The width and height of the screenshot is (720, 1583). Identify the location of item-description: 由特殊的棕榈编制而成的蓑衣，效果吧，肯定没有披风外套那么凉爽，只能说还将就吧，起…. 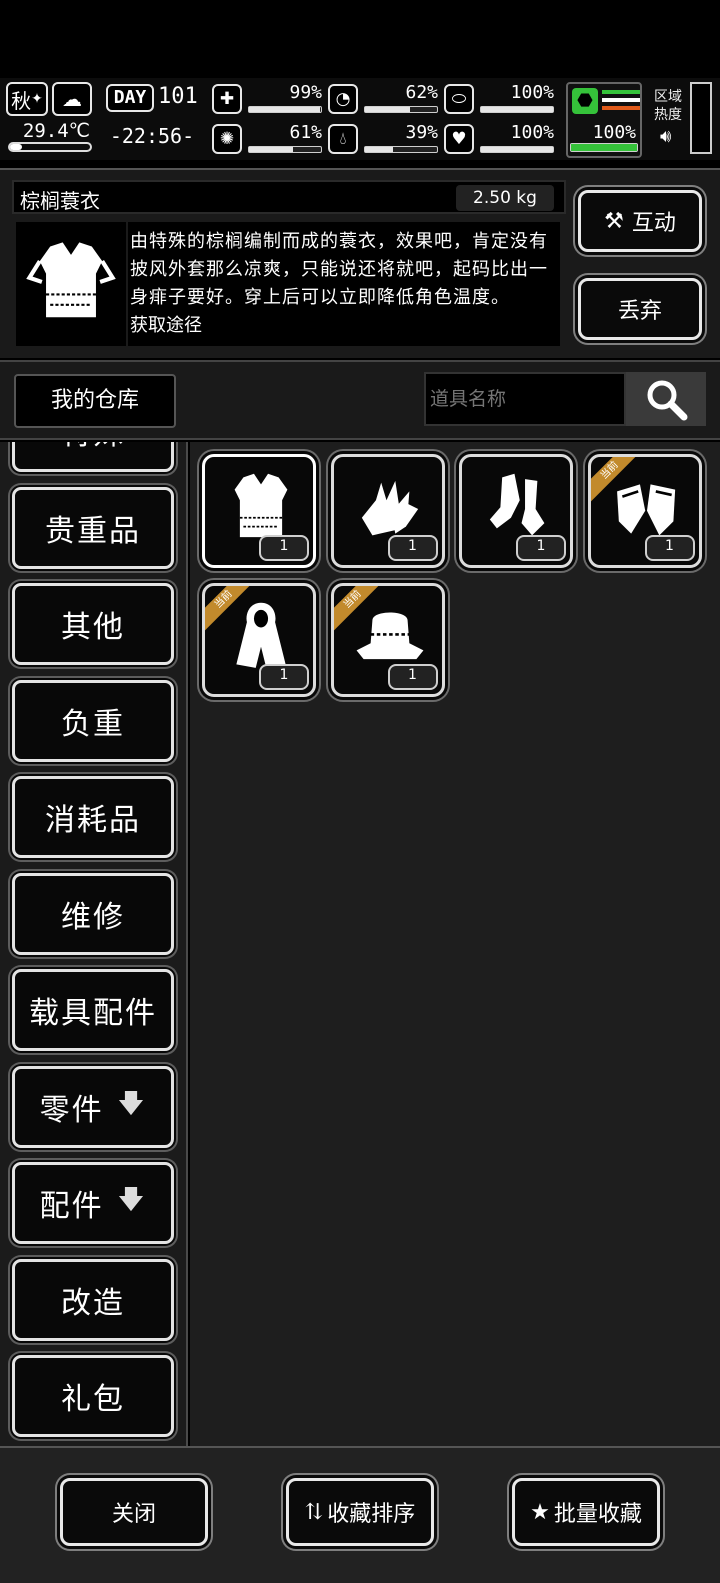
(339, 269).